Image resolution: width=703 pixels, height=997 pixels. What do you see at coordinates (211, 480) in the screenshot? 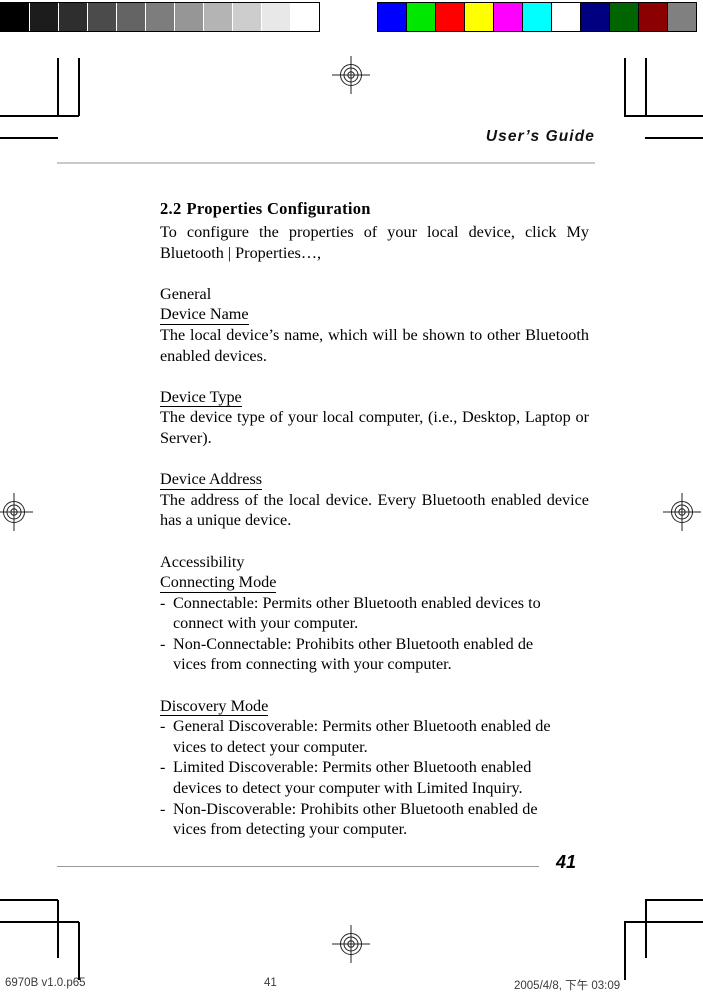
I see `subhead-device-address: Device Address` at bounding box center [211, 480].